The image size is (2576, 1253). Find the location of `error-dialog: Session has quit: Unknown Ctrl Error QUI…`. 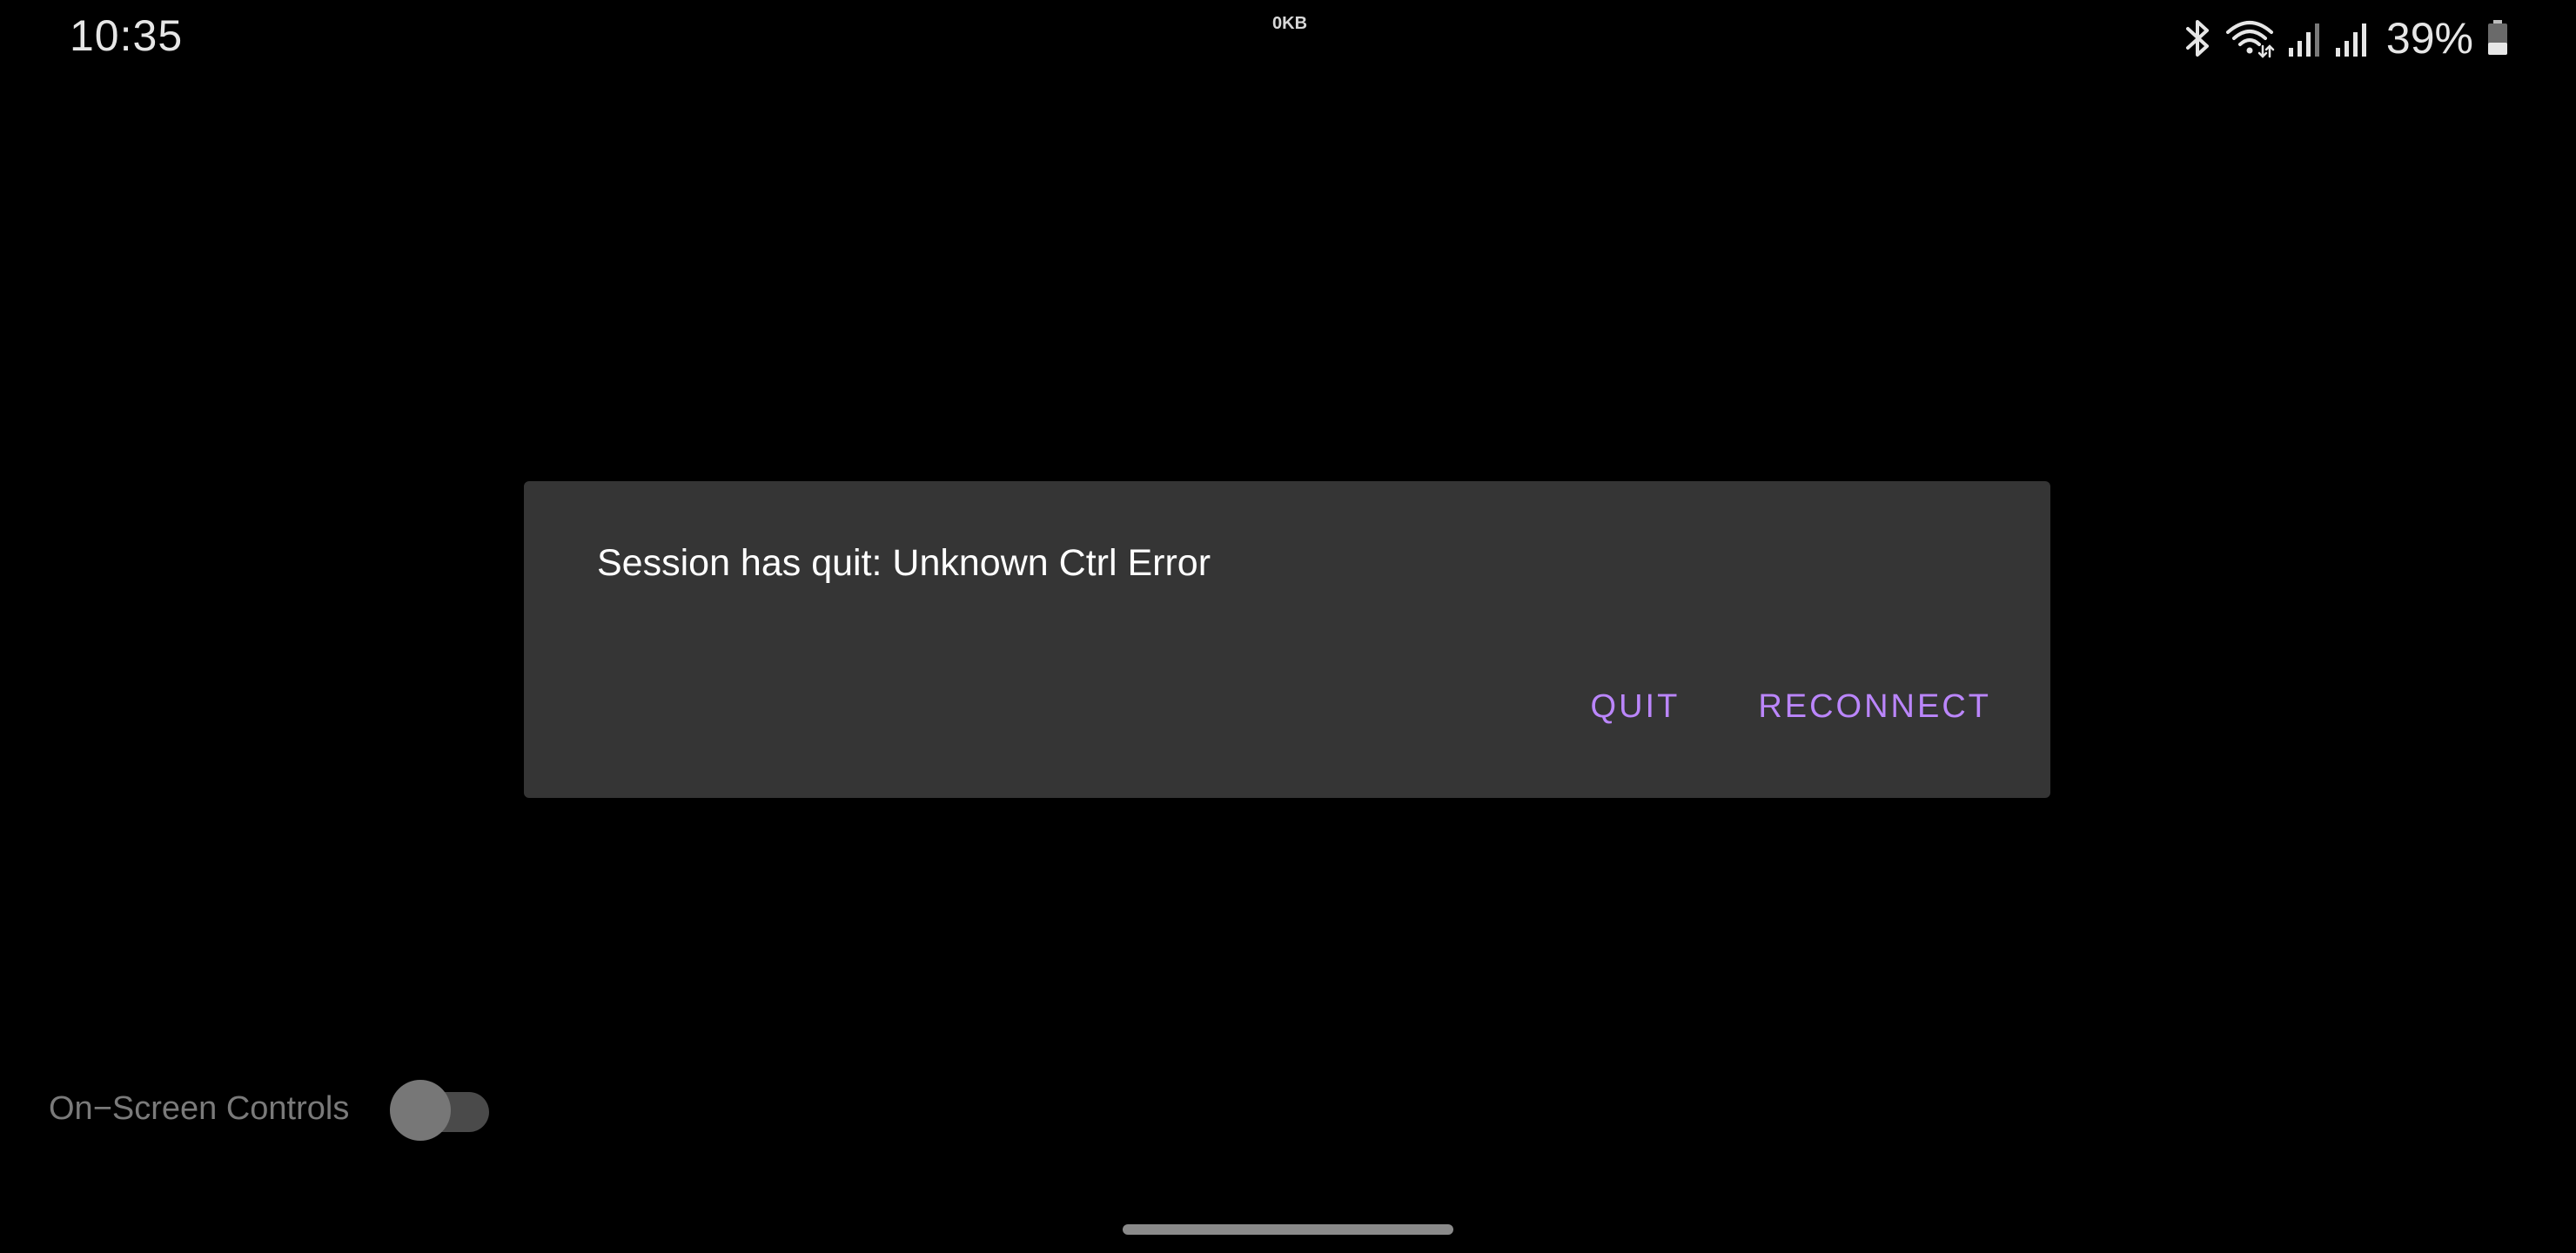

error-dialog: Session has quit: Unknown Ctrl Error QUI… is located at coordinates (1287, 639).